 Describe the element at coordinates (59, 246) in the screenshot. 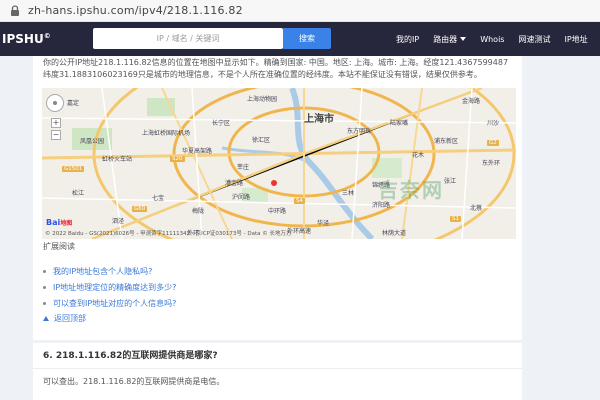

I see `extended-reading-title: 扩展阅读` at that location.